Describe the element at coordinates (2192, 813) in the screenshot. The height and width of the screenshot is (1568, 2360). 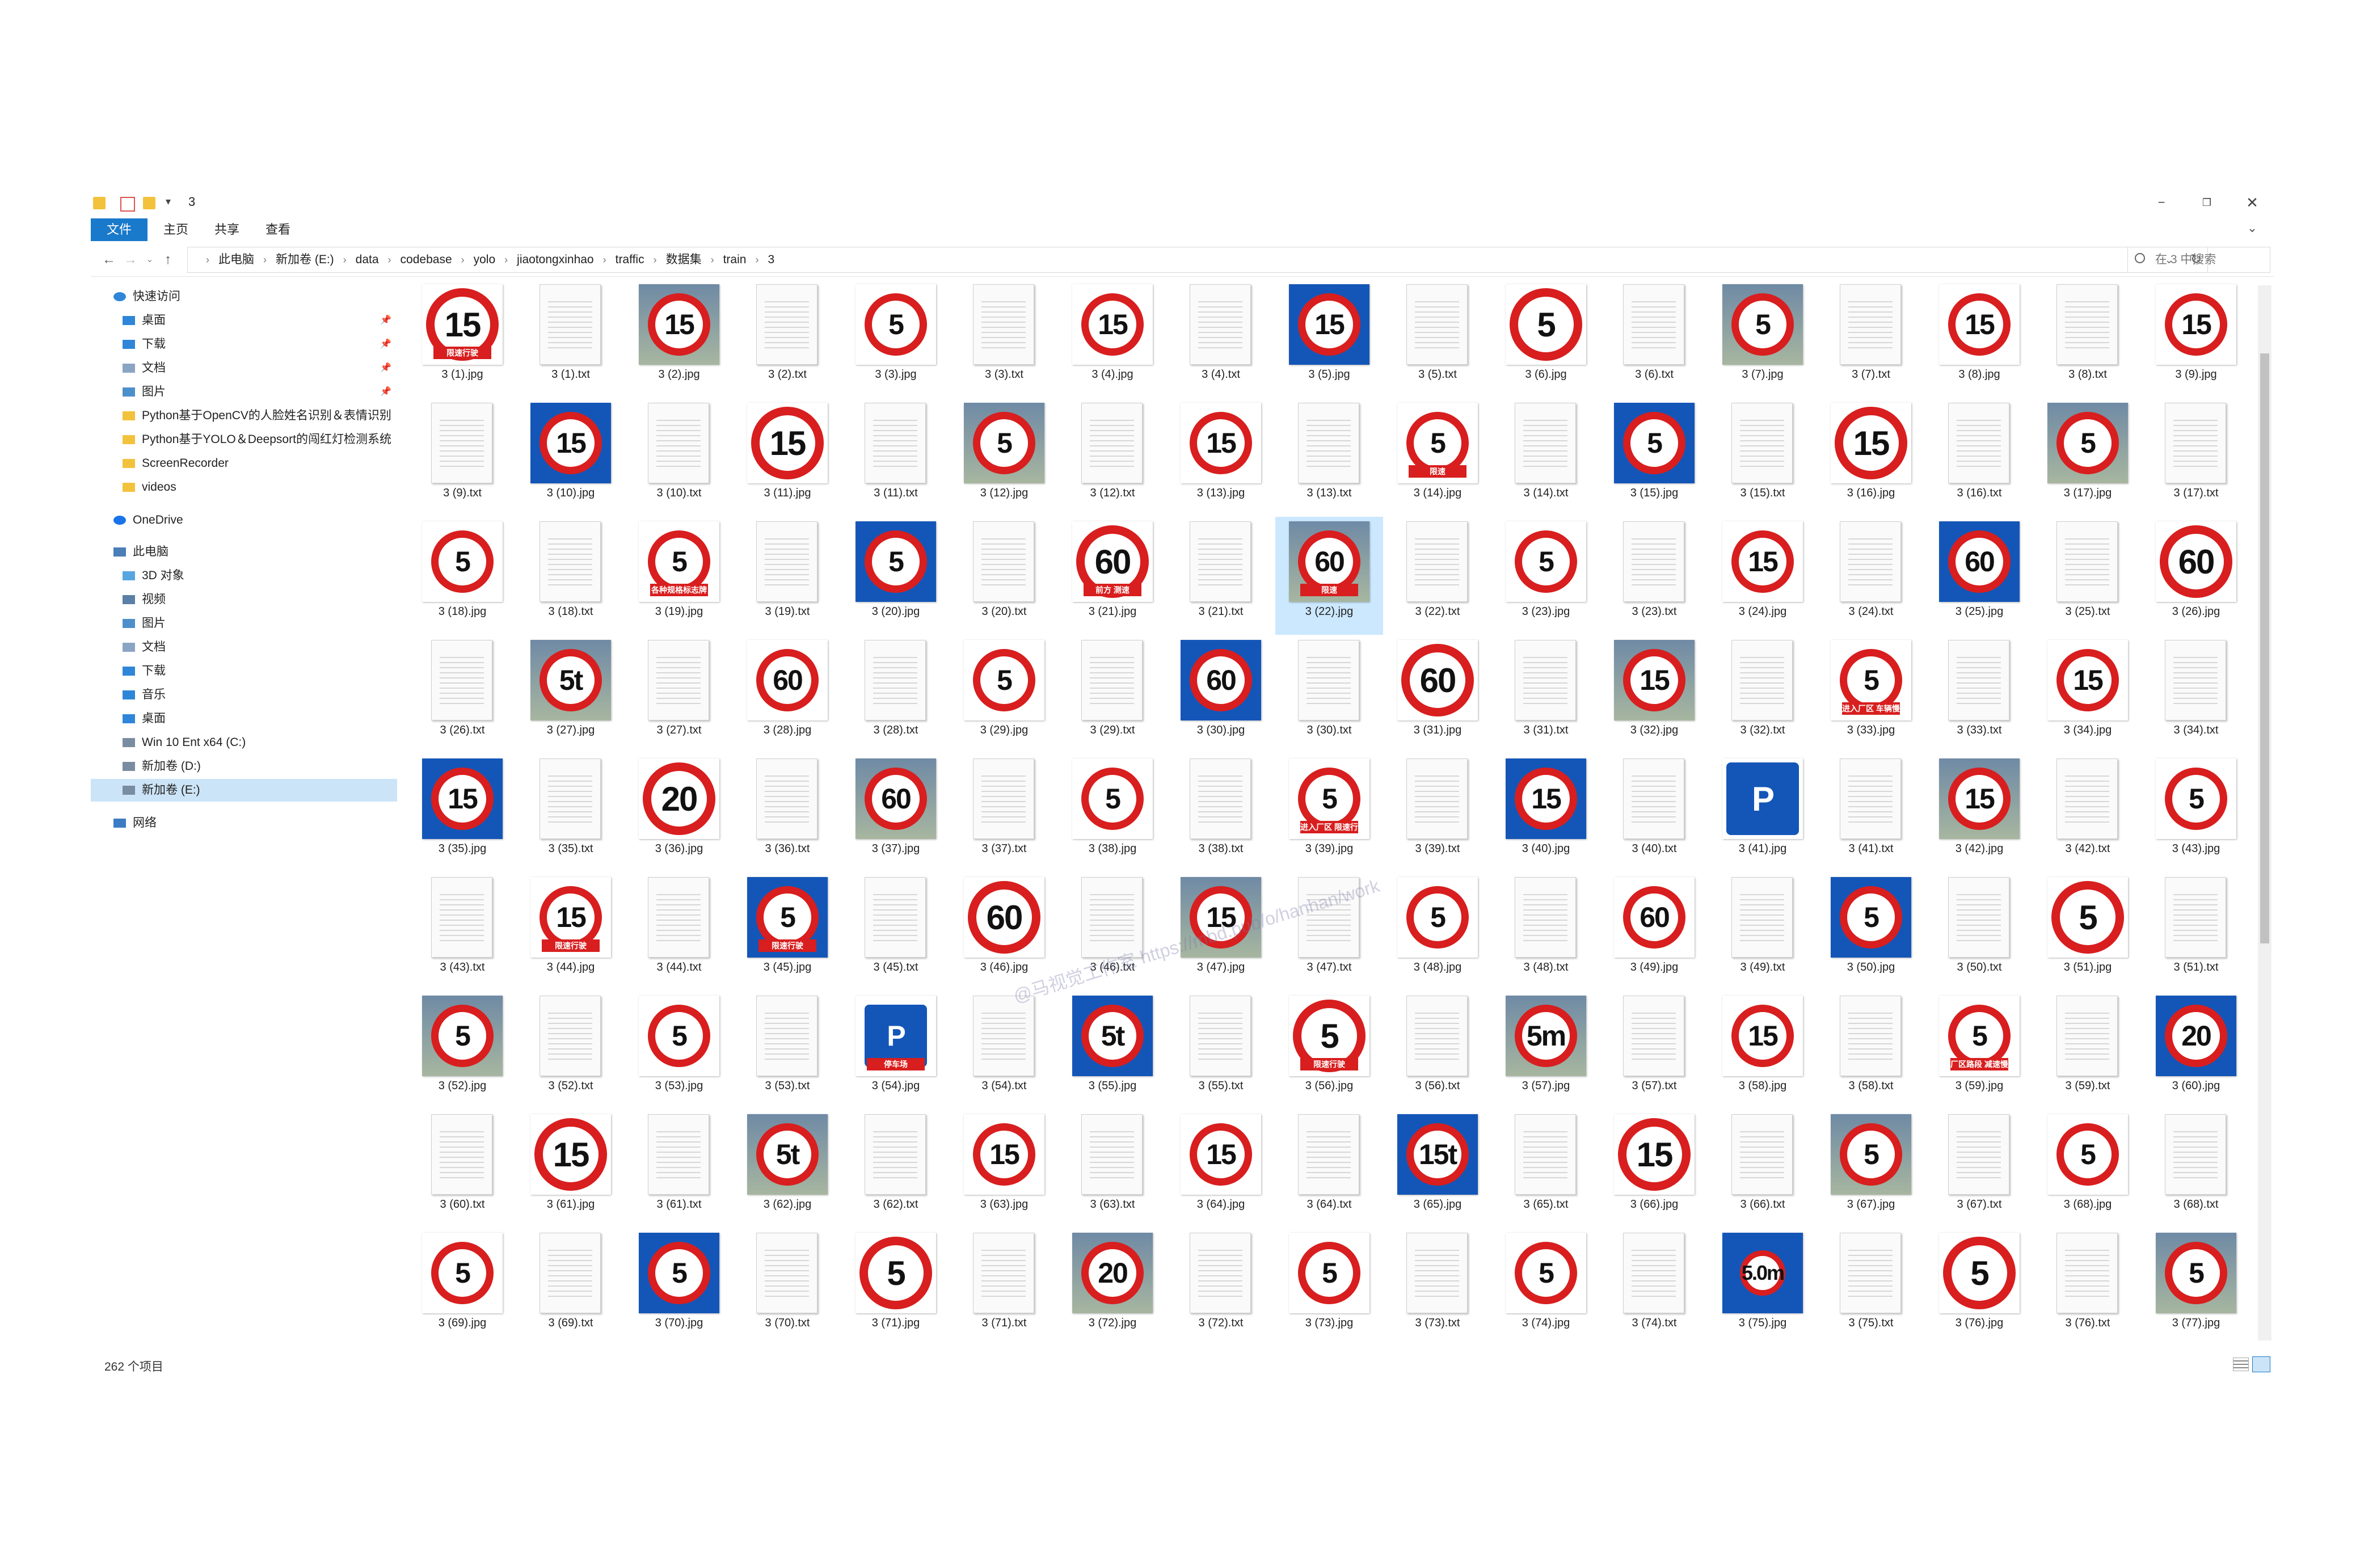
I see `file-item: 5 3 (43).jpg` at that location.